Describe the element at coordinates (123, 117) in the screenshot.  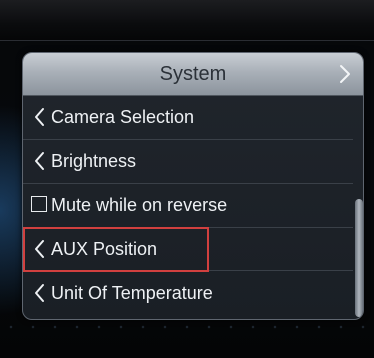
I see `list-item-label: Camera Selection` at that location.